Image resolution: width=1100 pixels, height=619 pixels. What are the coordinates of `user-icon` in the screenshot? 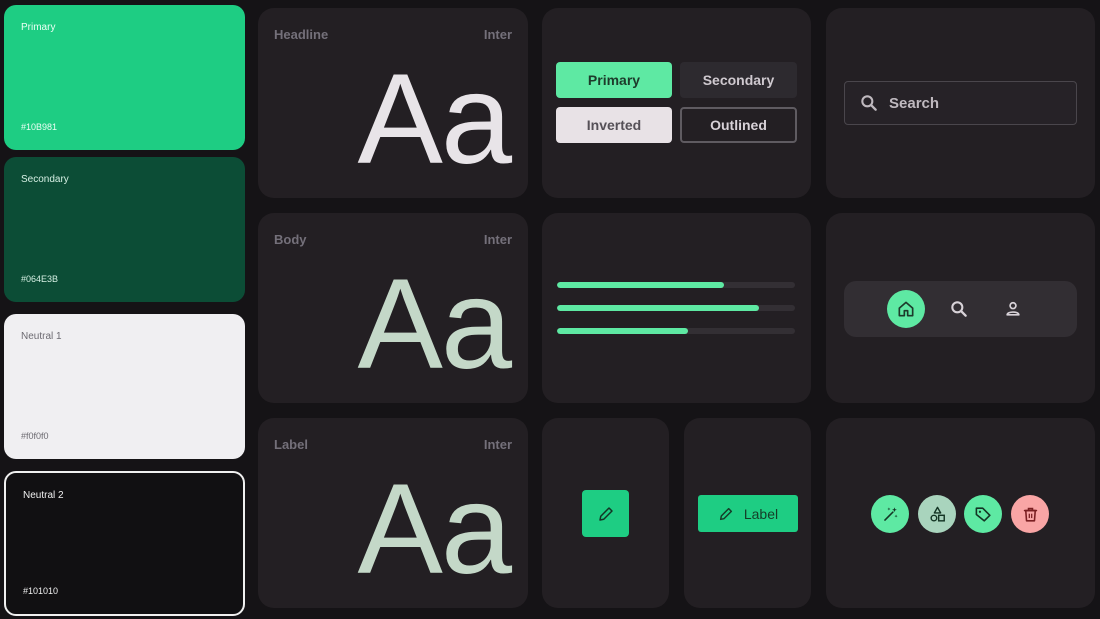 It's located at (1013, 308).